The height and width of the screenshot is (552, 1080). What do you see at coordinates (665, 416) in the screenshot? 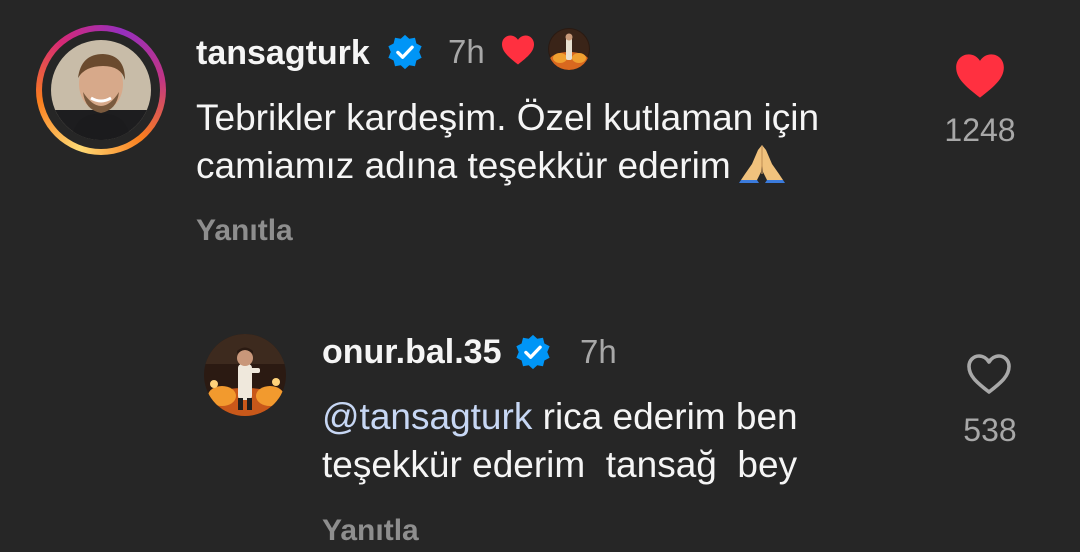
I see `reply-text-line: rica ederim ben` at bounding box center [665, 416].